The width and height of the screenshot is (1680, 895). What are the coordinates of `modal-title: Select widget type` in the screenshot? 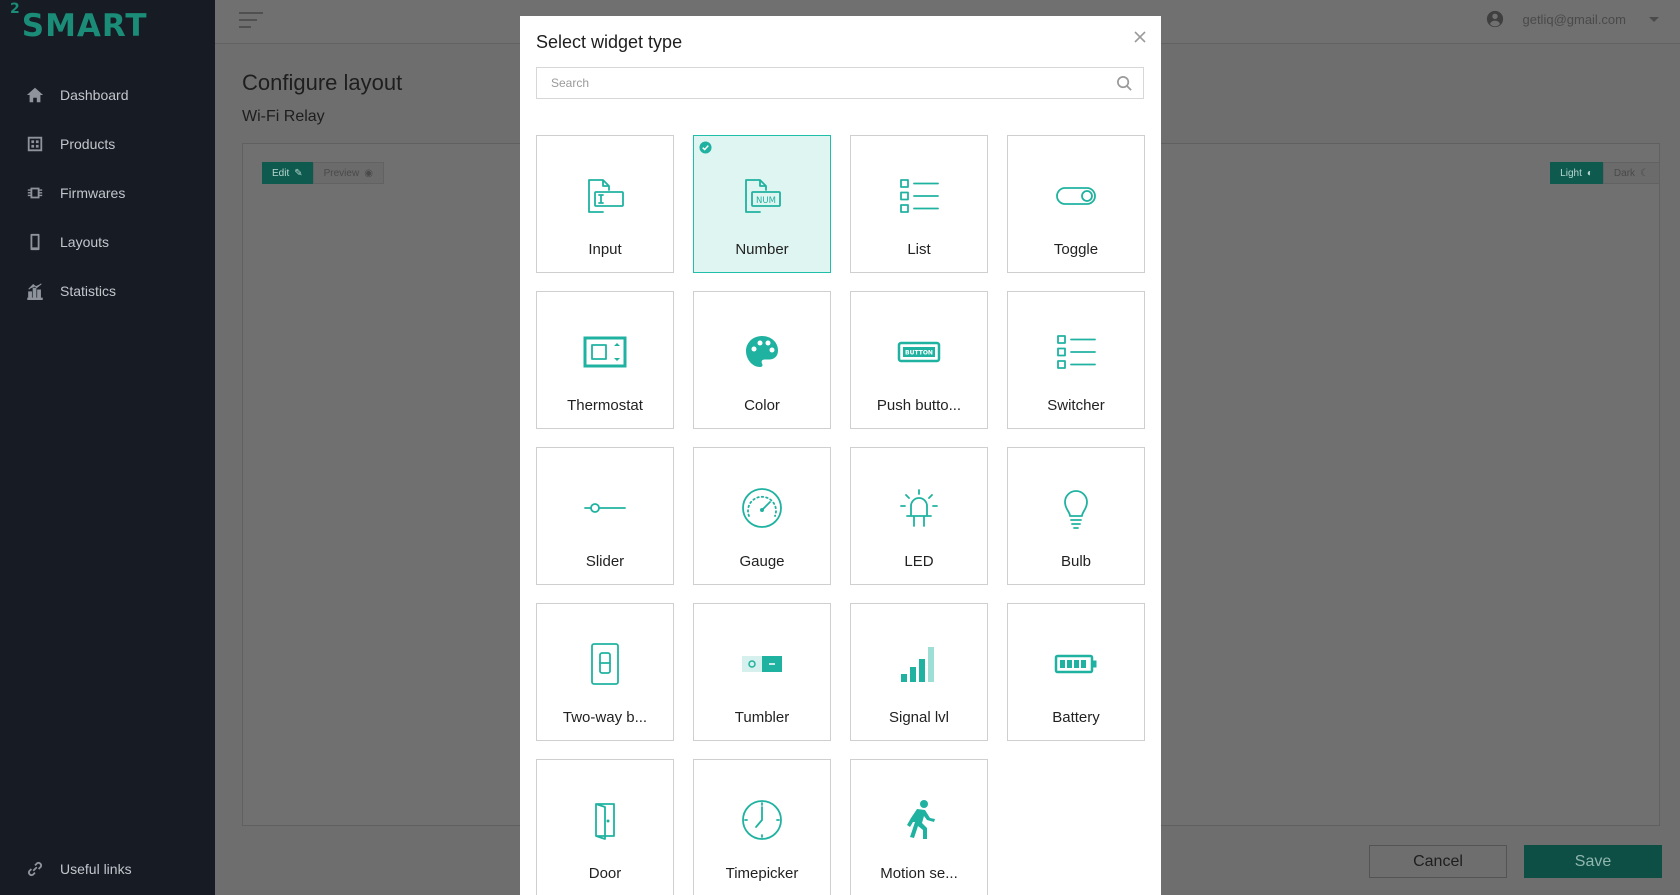 It's located at (609, 42).